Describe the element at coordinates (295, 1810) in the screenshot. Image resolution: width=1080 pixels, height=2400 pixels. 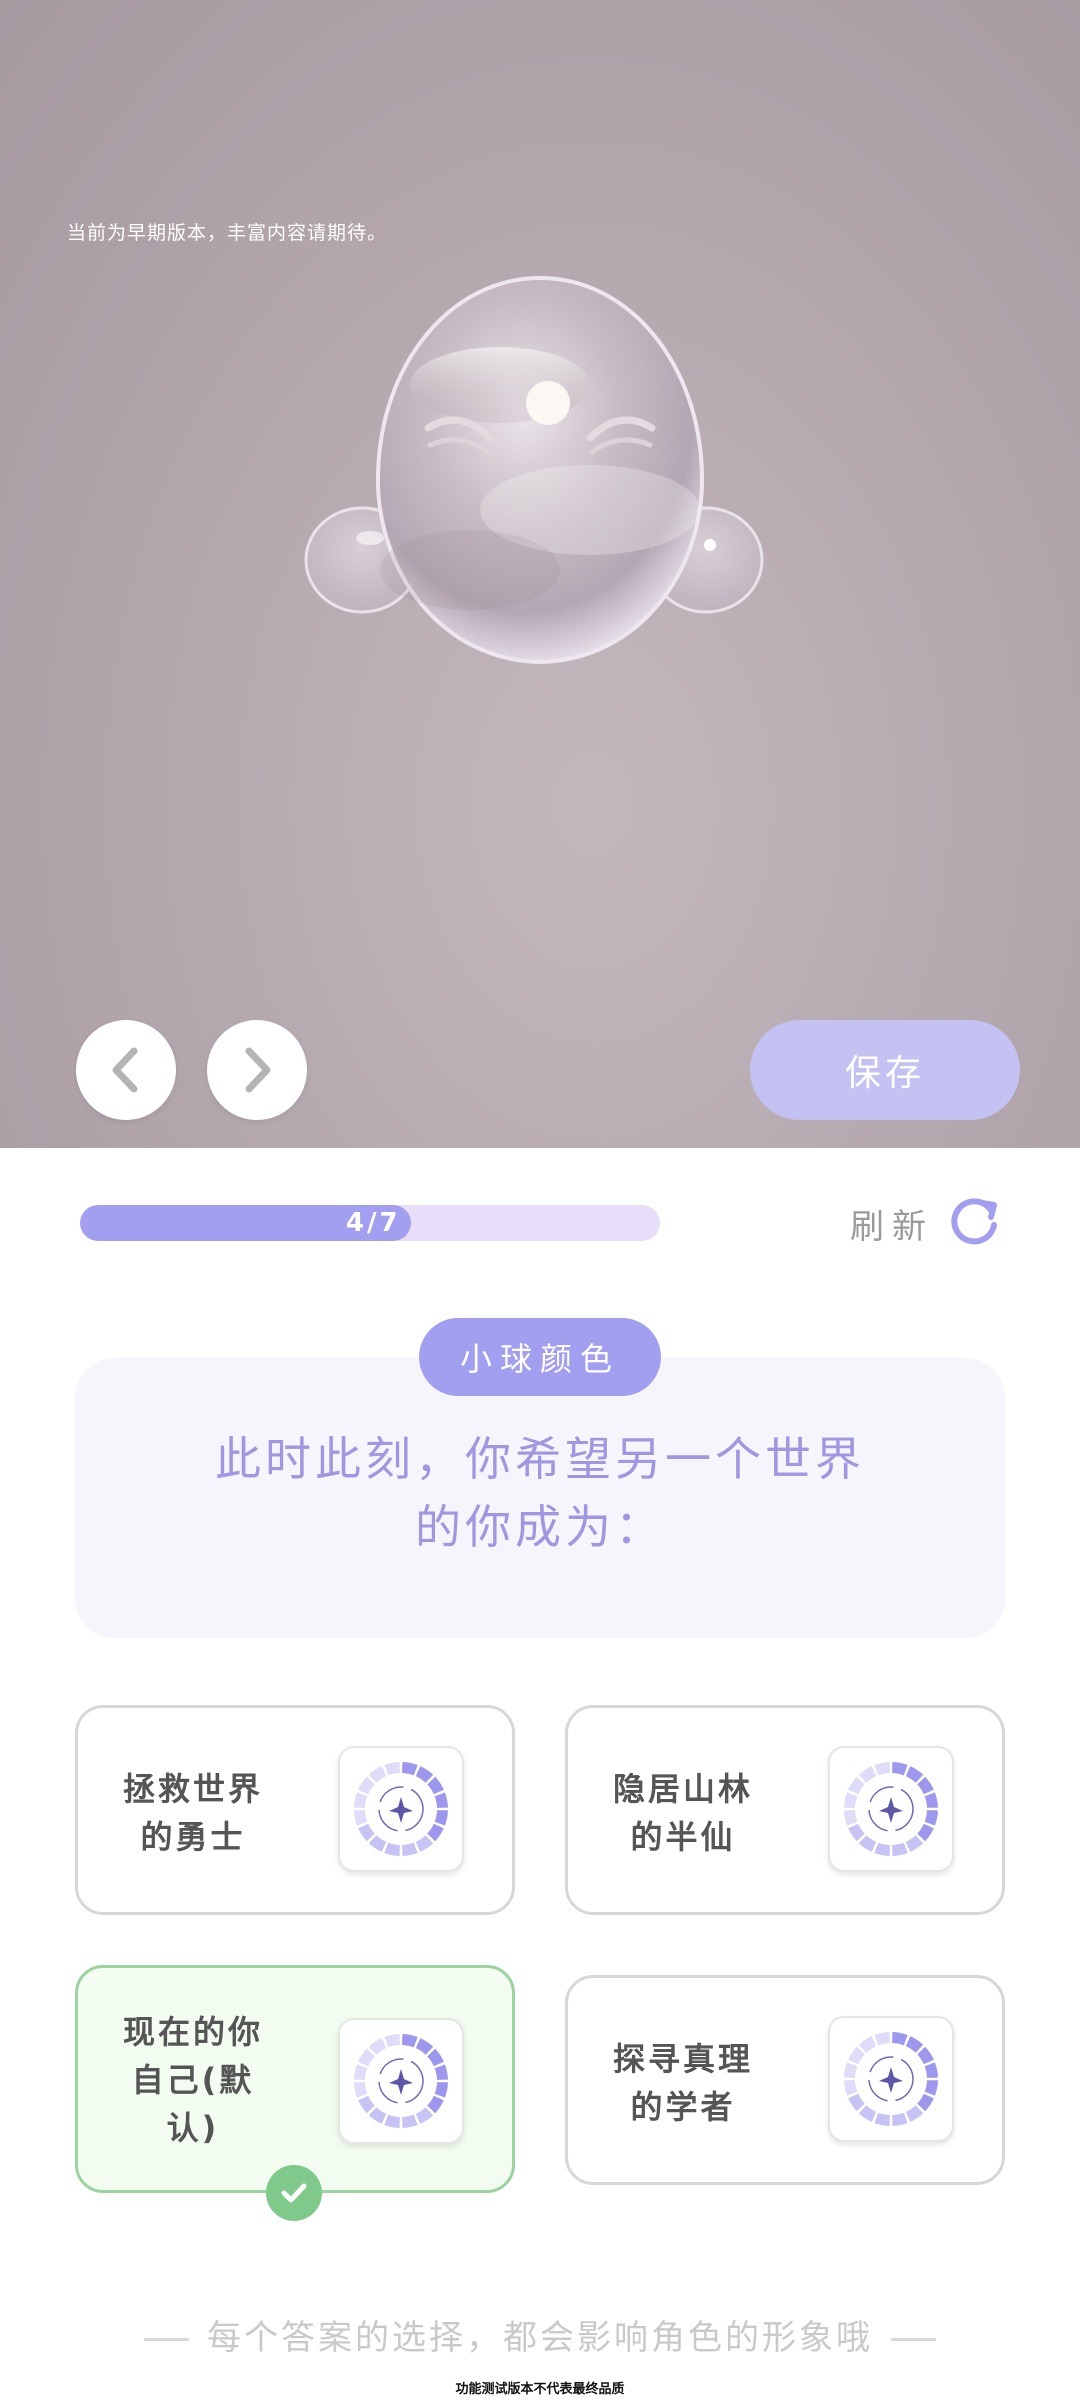
I see `option-card-hero: 拯救世界 的勇士` at that location.